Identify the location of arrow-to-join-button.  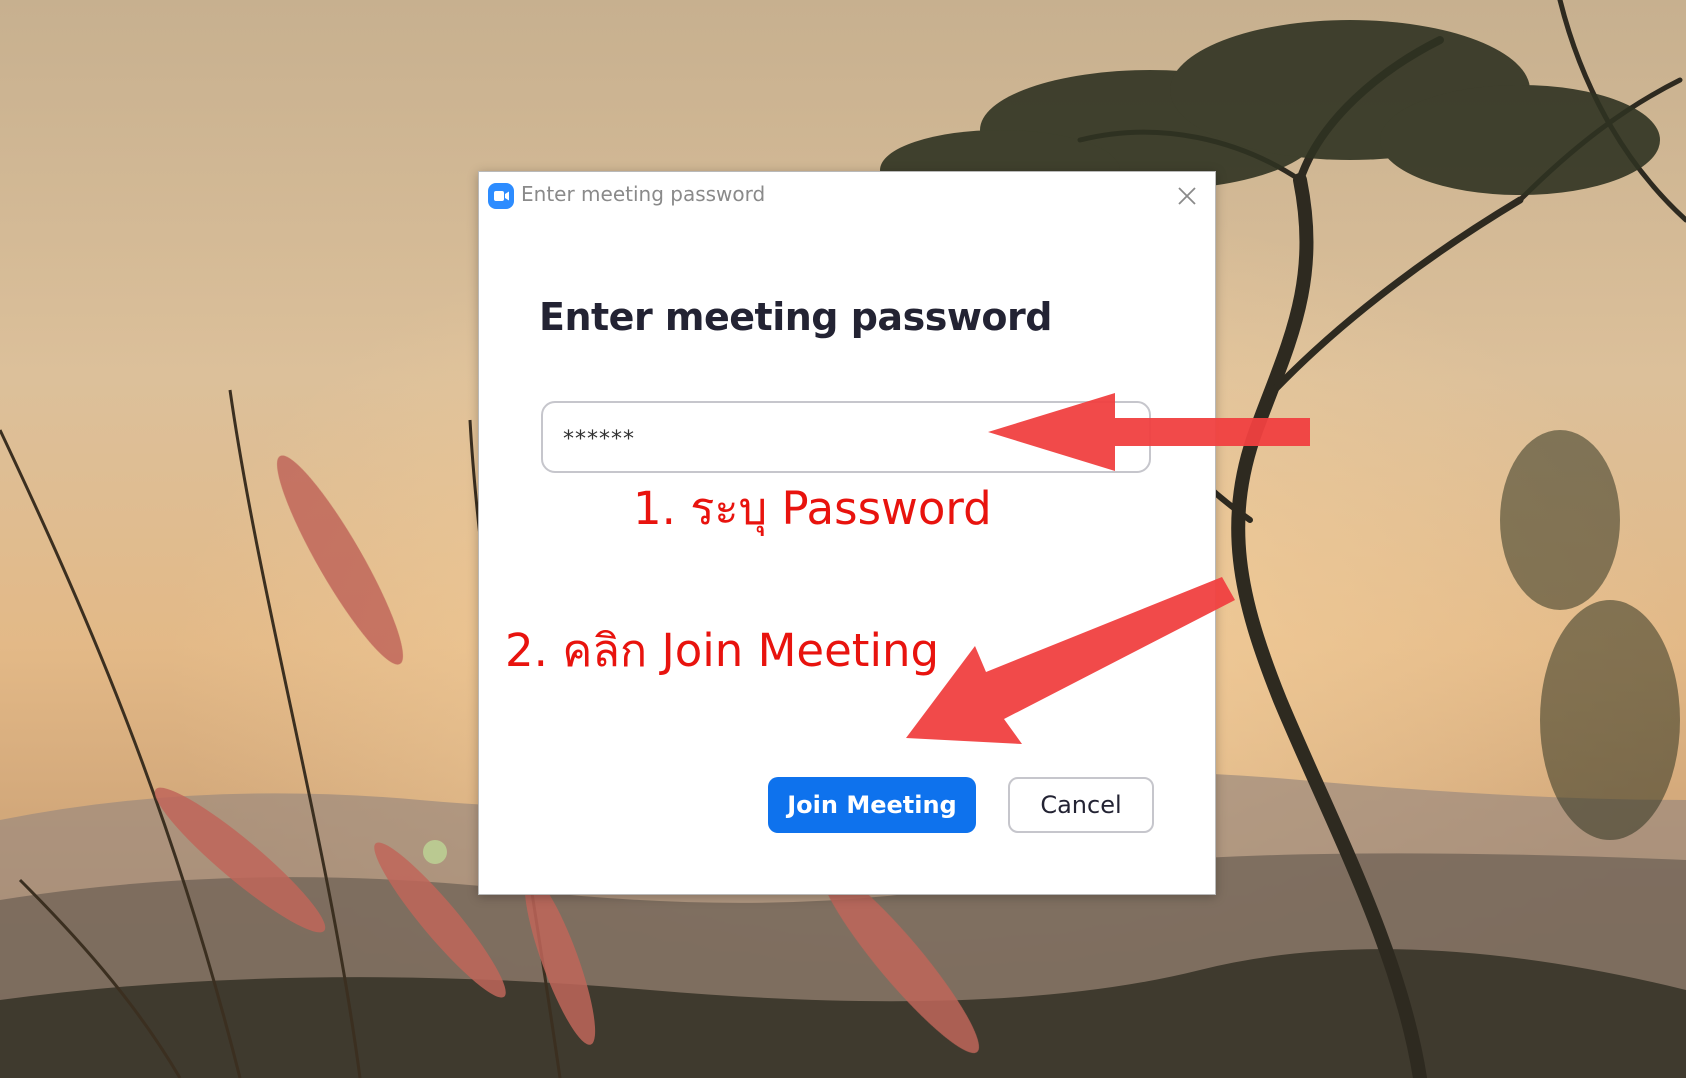
(1070, 660).